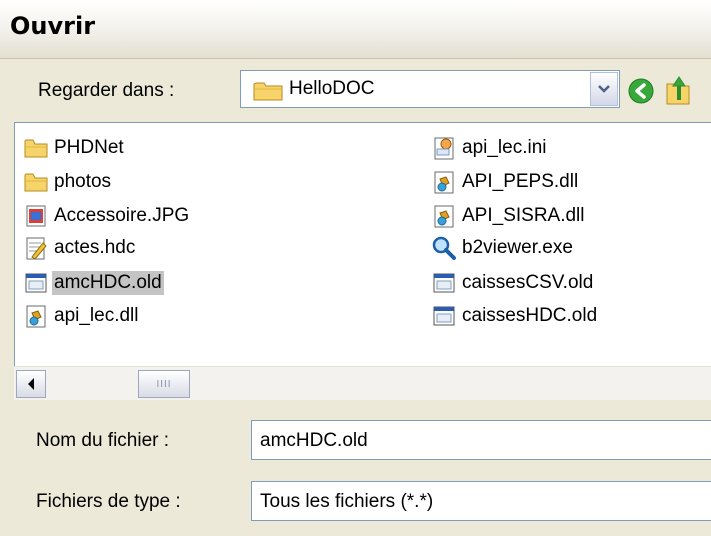 The image size is (711, 536). I want to click on file-list-item: actes.hdc, so click(80, 248).